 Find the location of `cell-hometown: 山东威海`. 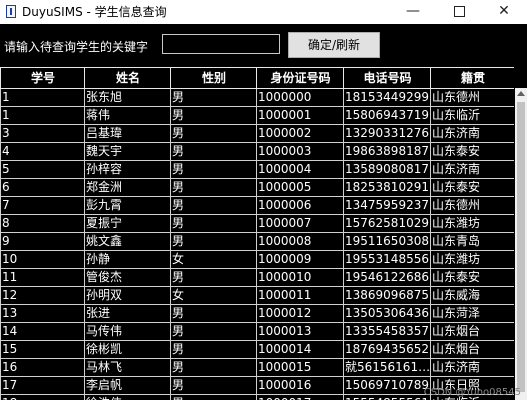

cell-hometown: 山东威海 is located at coordinates (472, 295).